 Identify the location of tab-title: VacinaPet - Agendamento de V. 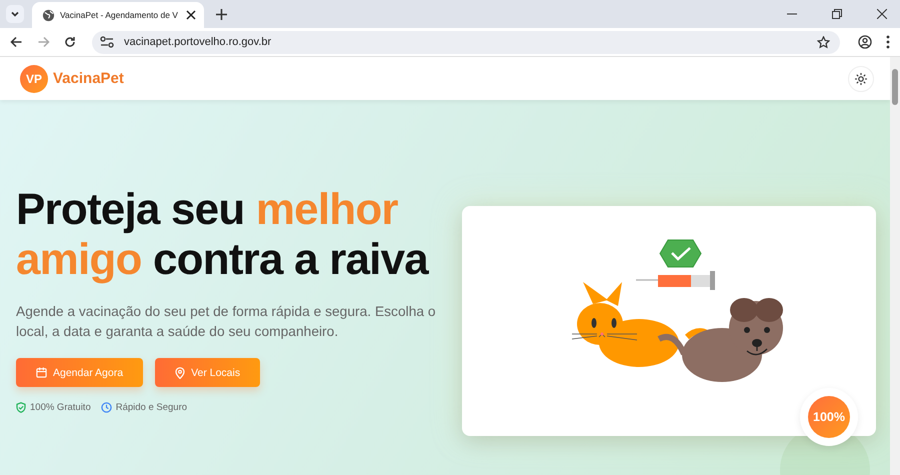
(119, 15).